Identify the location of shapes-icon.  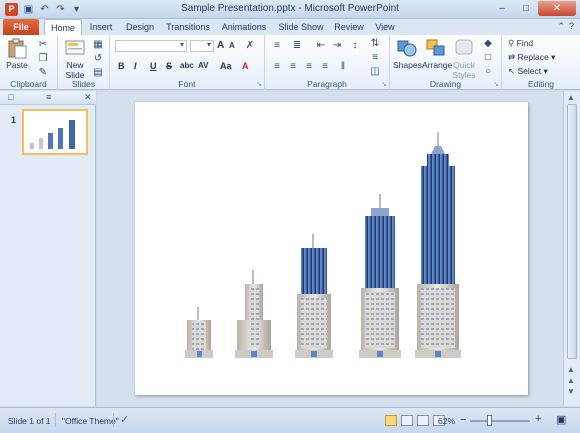
(407, 48).